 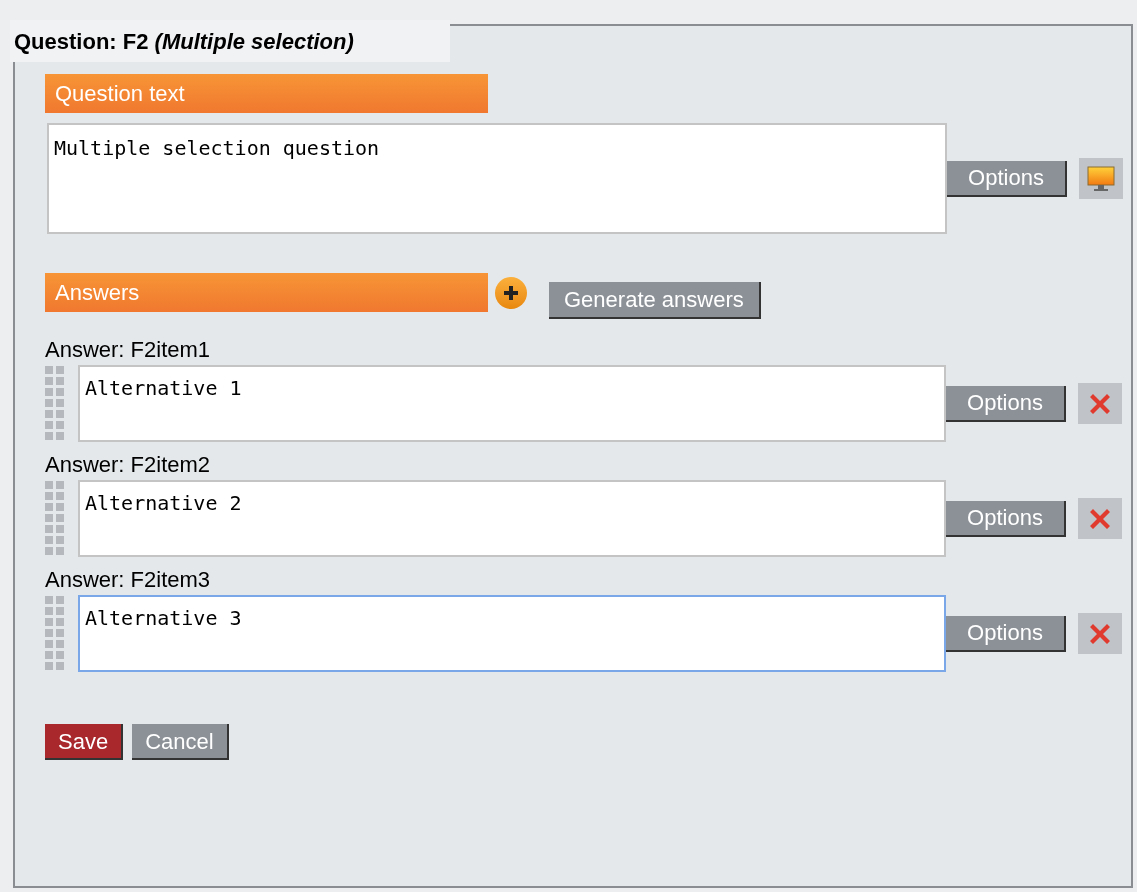 I want to click on question-text-field: Multiple selection question, so click(x=497, y=178).